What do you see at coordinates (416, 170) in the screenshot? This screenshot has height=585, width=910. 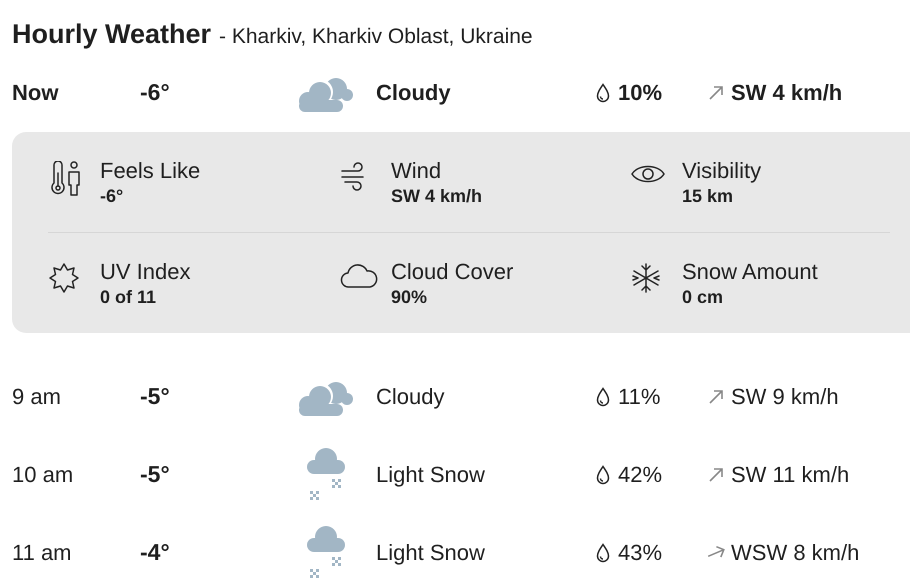 I see `detail-label: Wind` at bounding box center [416, 170].